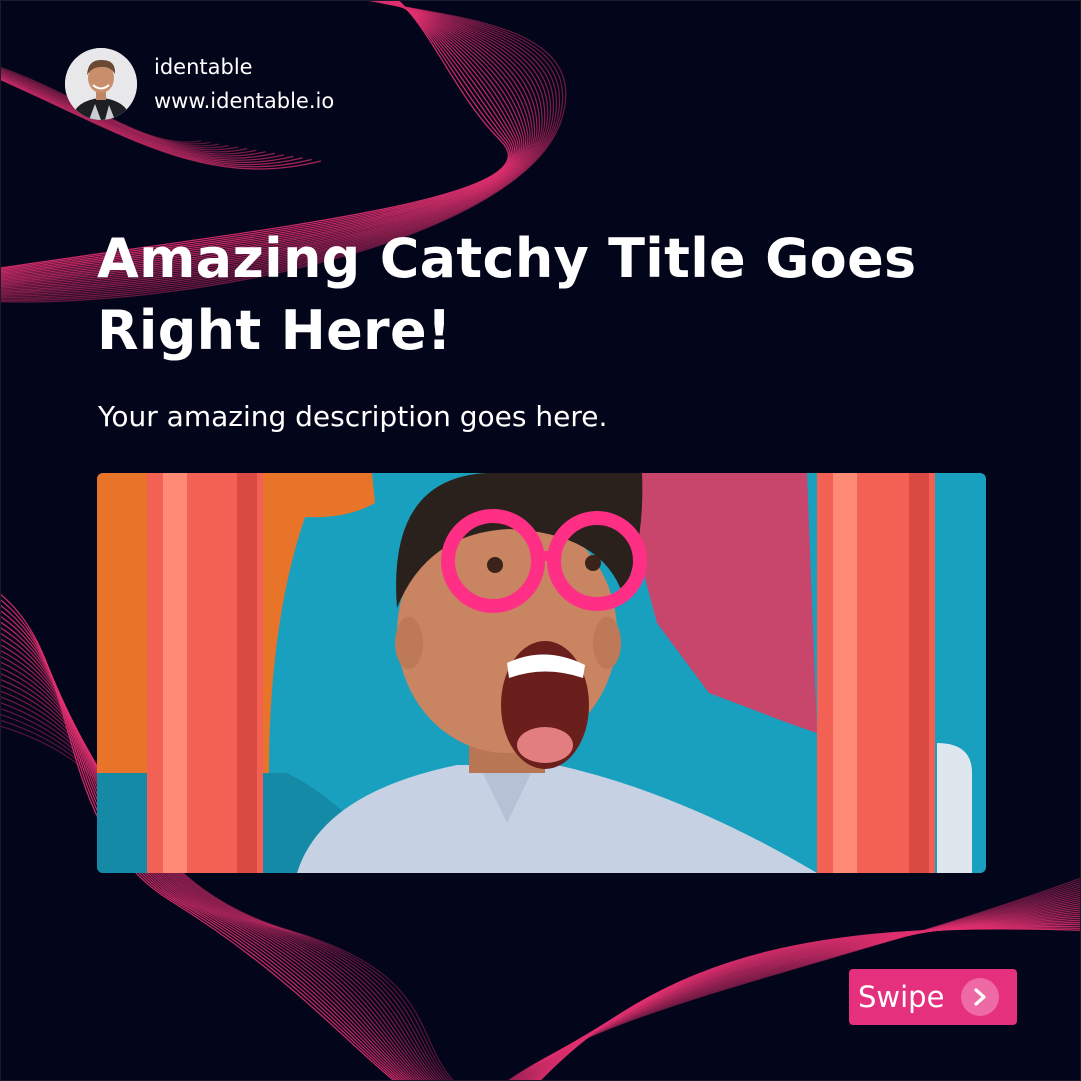 The image size is (1081, 1081). What do you see at coordinates (901, 997) in the screenshot?
I see `swipe-button-label: Swipe` at bounding box center [901, 997].